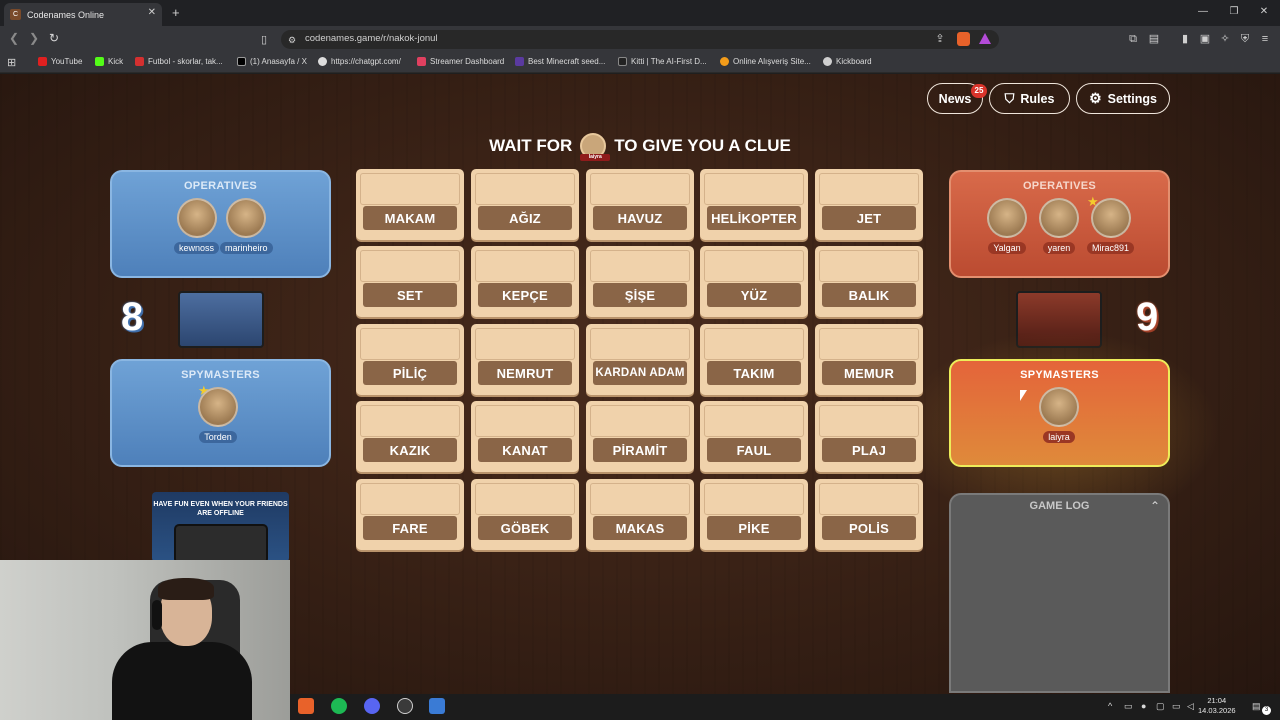  What do you see at coordinates (437, 706) in the screenshot?
I see `app-icon` at bounding box center [437, 706].